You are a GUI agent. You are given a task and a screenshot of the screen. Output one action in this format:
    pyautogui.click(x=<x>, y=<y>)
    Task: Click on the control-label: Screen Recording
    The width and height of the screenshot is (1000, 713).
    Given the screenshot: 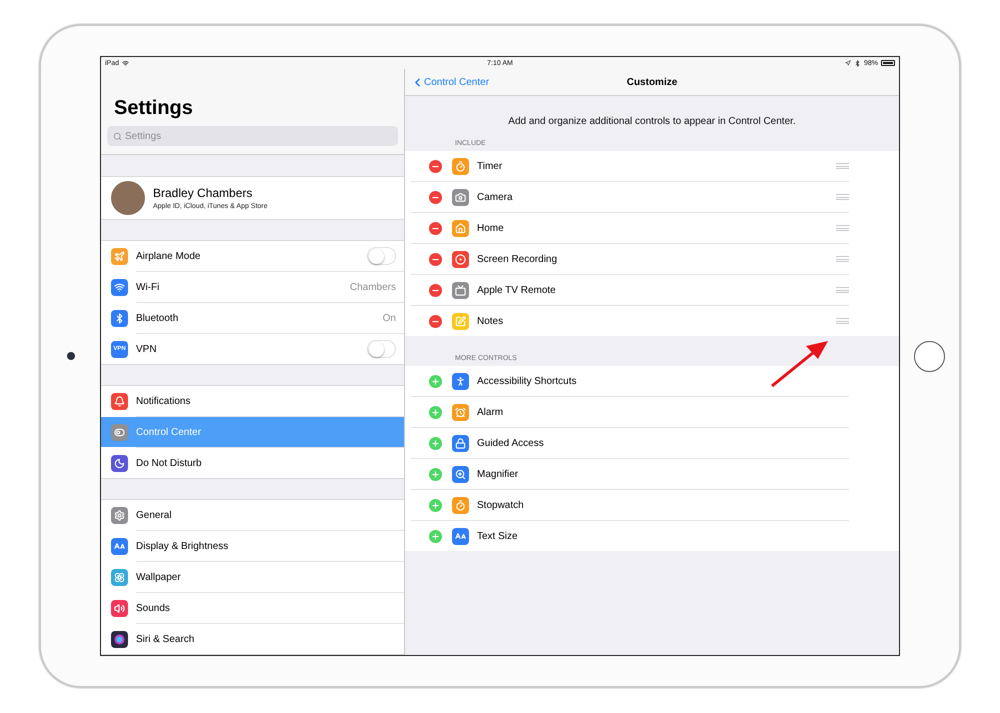 What is the action you would take?
    pyautogui.click(x=517, y=259)
    